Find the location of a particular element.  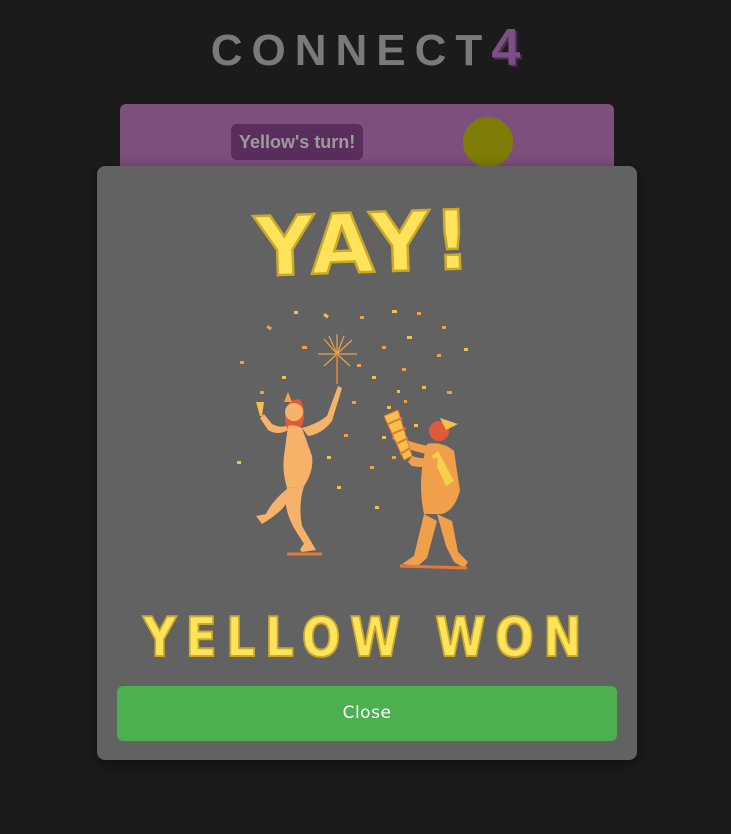

app-title-text: CONNECT is located at coordinates (351, 50).